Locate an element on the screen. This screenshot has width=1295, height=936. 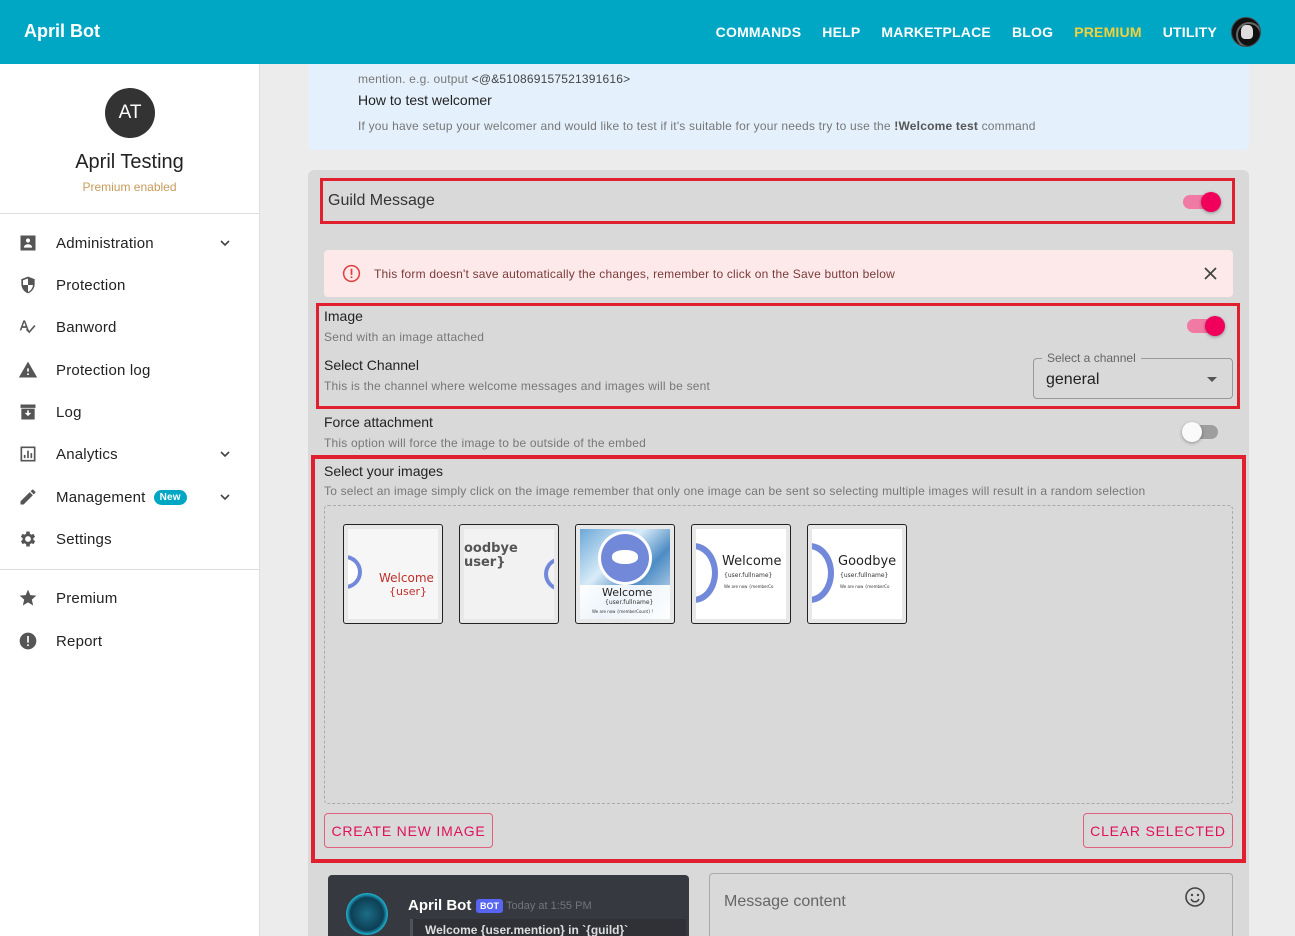
sidebar-item-protection-log: Protection log is located at coordinates (129, 370).